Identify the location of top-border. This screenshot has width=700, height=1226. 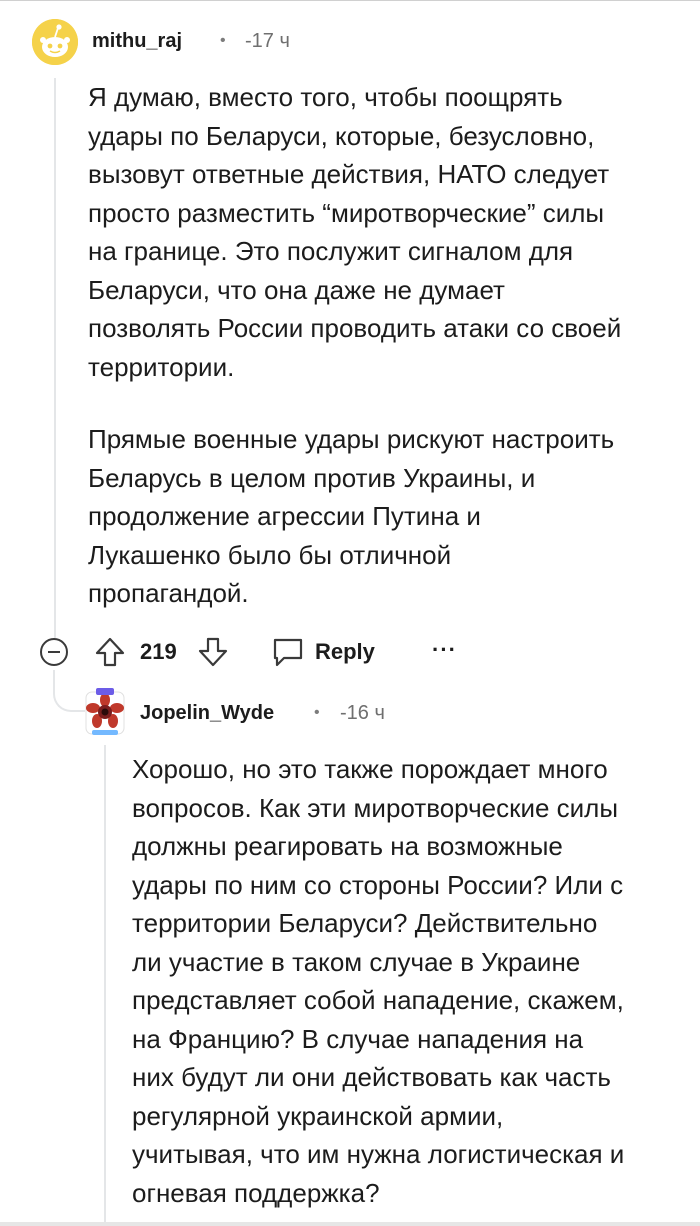
(350, 0).